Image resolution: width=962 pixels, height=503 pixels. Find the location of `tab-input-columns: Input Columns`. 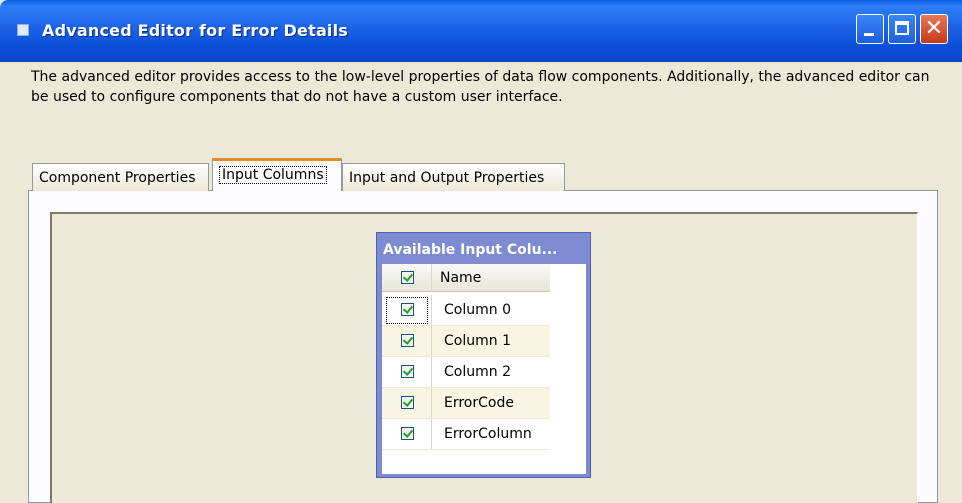

tab-input-columns: Input Columns is located at coordinates (277, 174).